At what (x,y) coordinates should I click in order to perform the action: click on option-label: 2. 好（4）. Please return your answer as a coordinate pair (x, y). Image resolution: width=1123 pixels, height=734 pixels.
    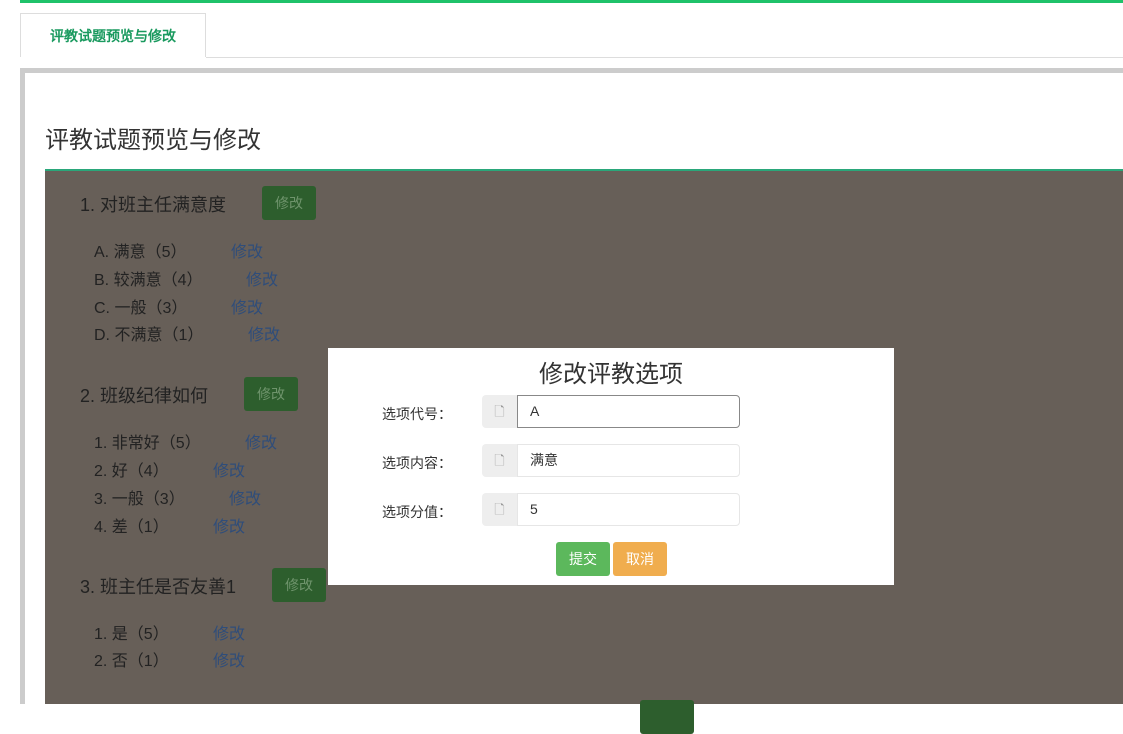
    Looking at the image, I should click on (131, 471).